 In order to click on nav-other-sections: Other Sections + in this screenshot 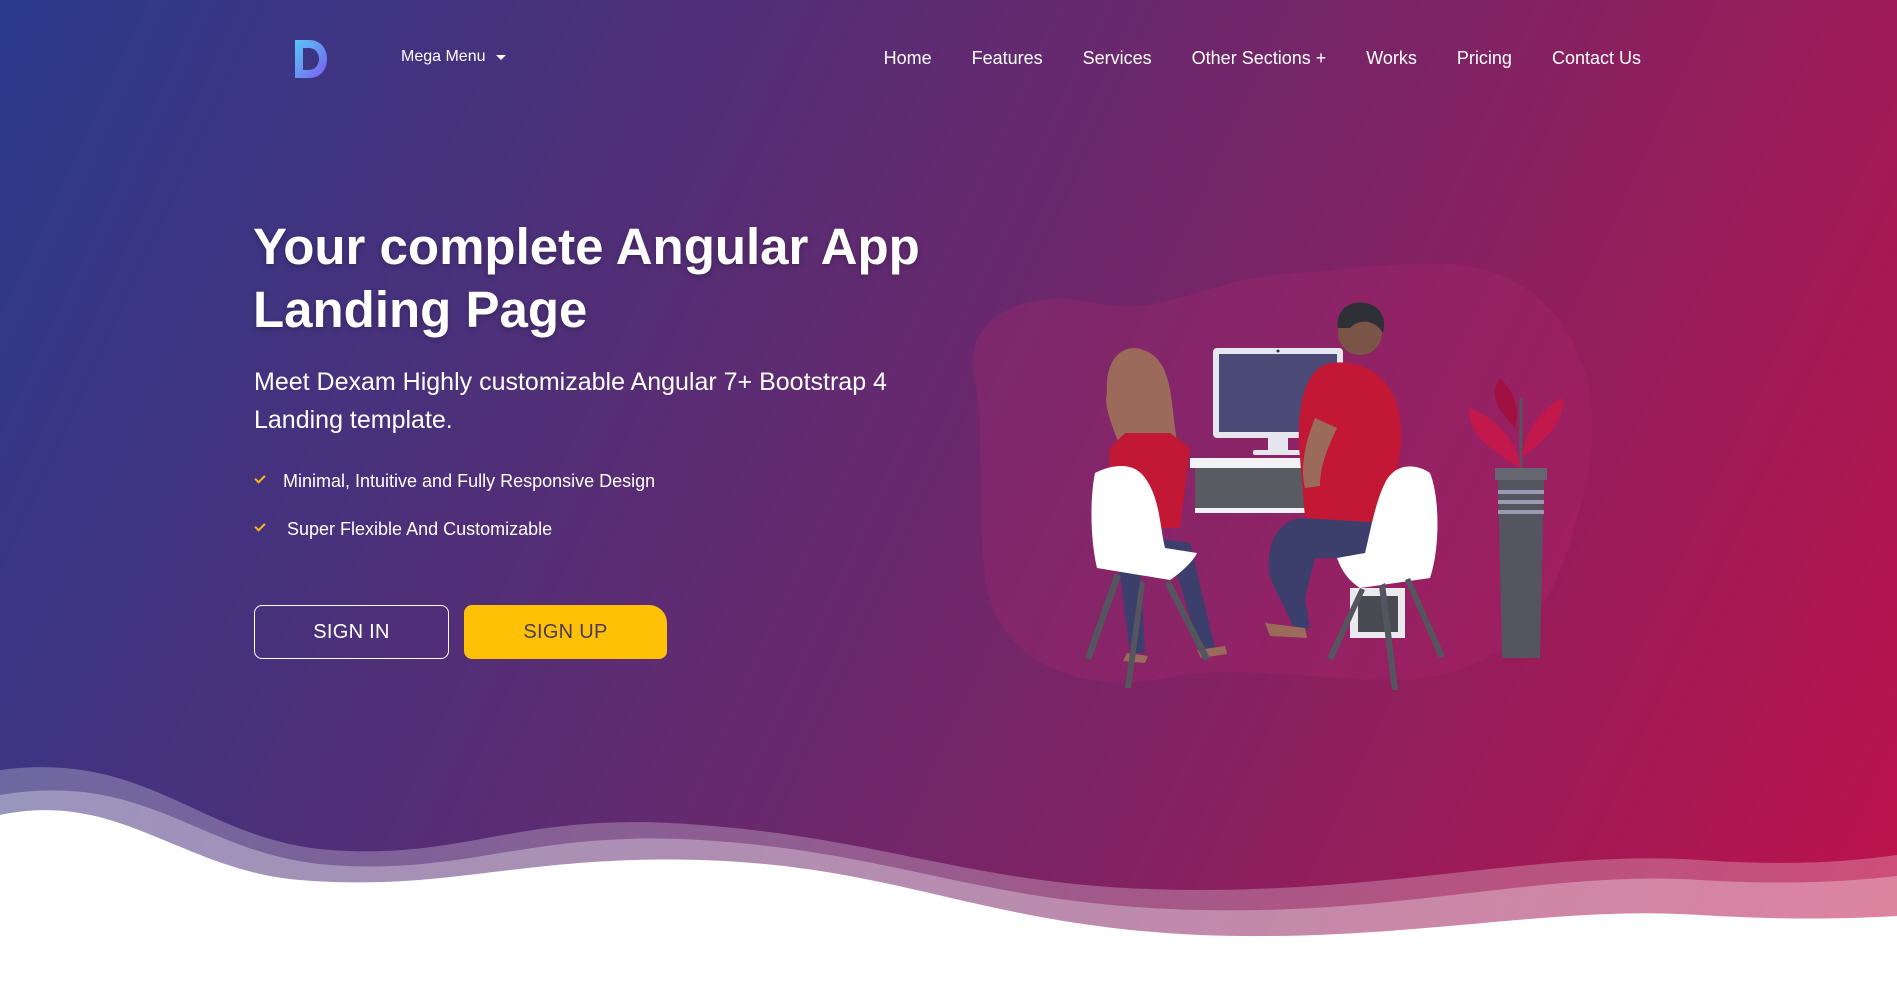, I will do `click(1259, 58)`.